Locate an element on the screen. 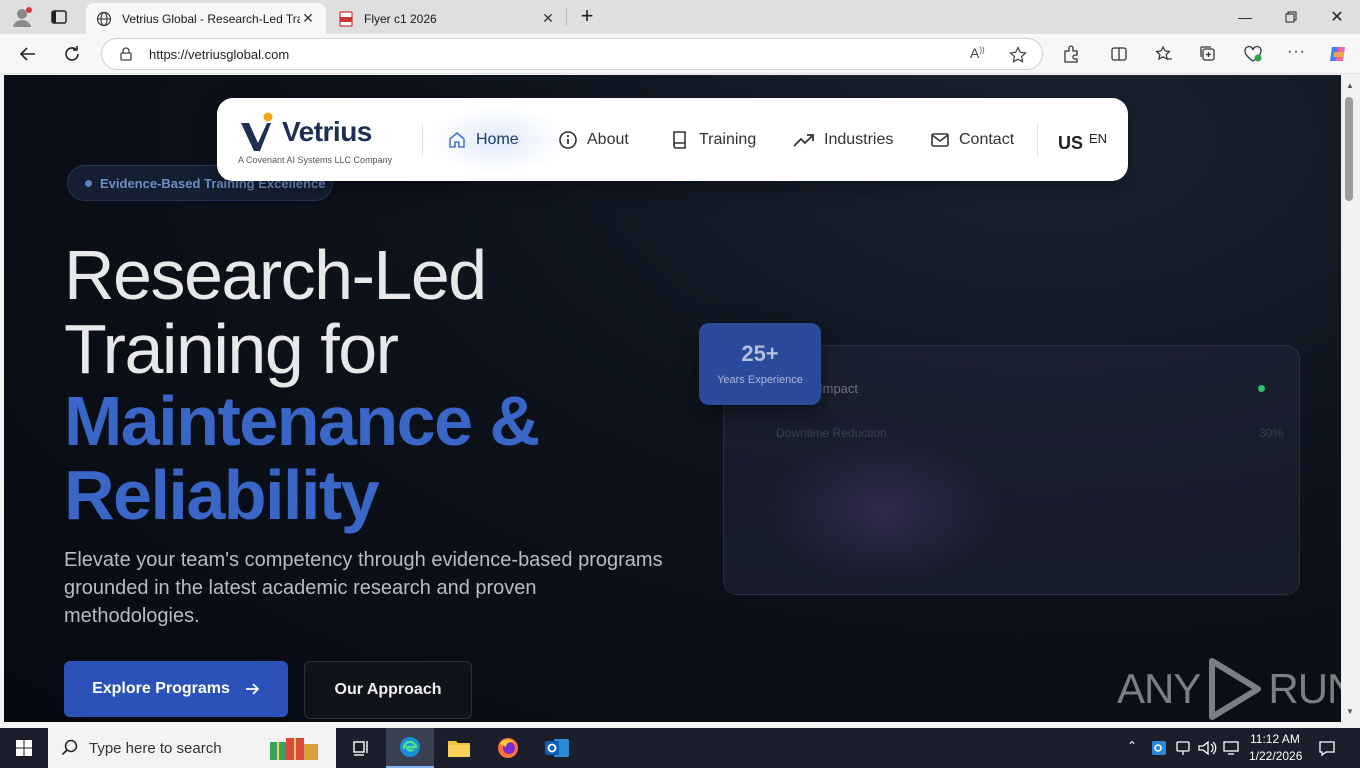 The image size is (1360, 768). read-aloud-icon: A)) is located at coordinates (977, 53).